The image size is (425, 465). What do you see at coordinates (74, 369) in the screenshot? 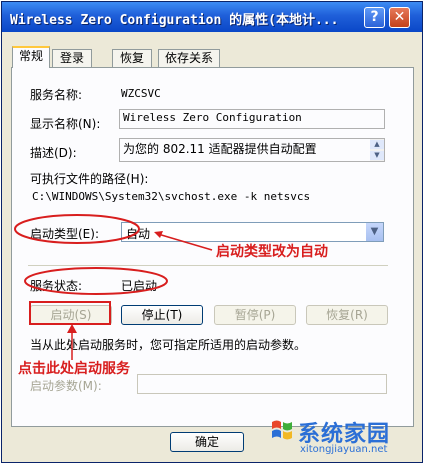
I see `start-annotation: 点击此处启动服务` at bounding box center [74, 369].